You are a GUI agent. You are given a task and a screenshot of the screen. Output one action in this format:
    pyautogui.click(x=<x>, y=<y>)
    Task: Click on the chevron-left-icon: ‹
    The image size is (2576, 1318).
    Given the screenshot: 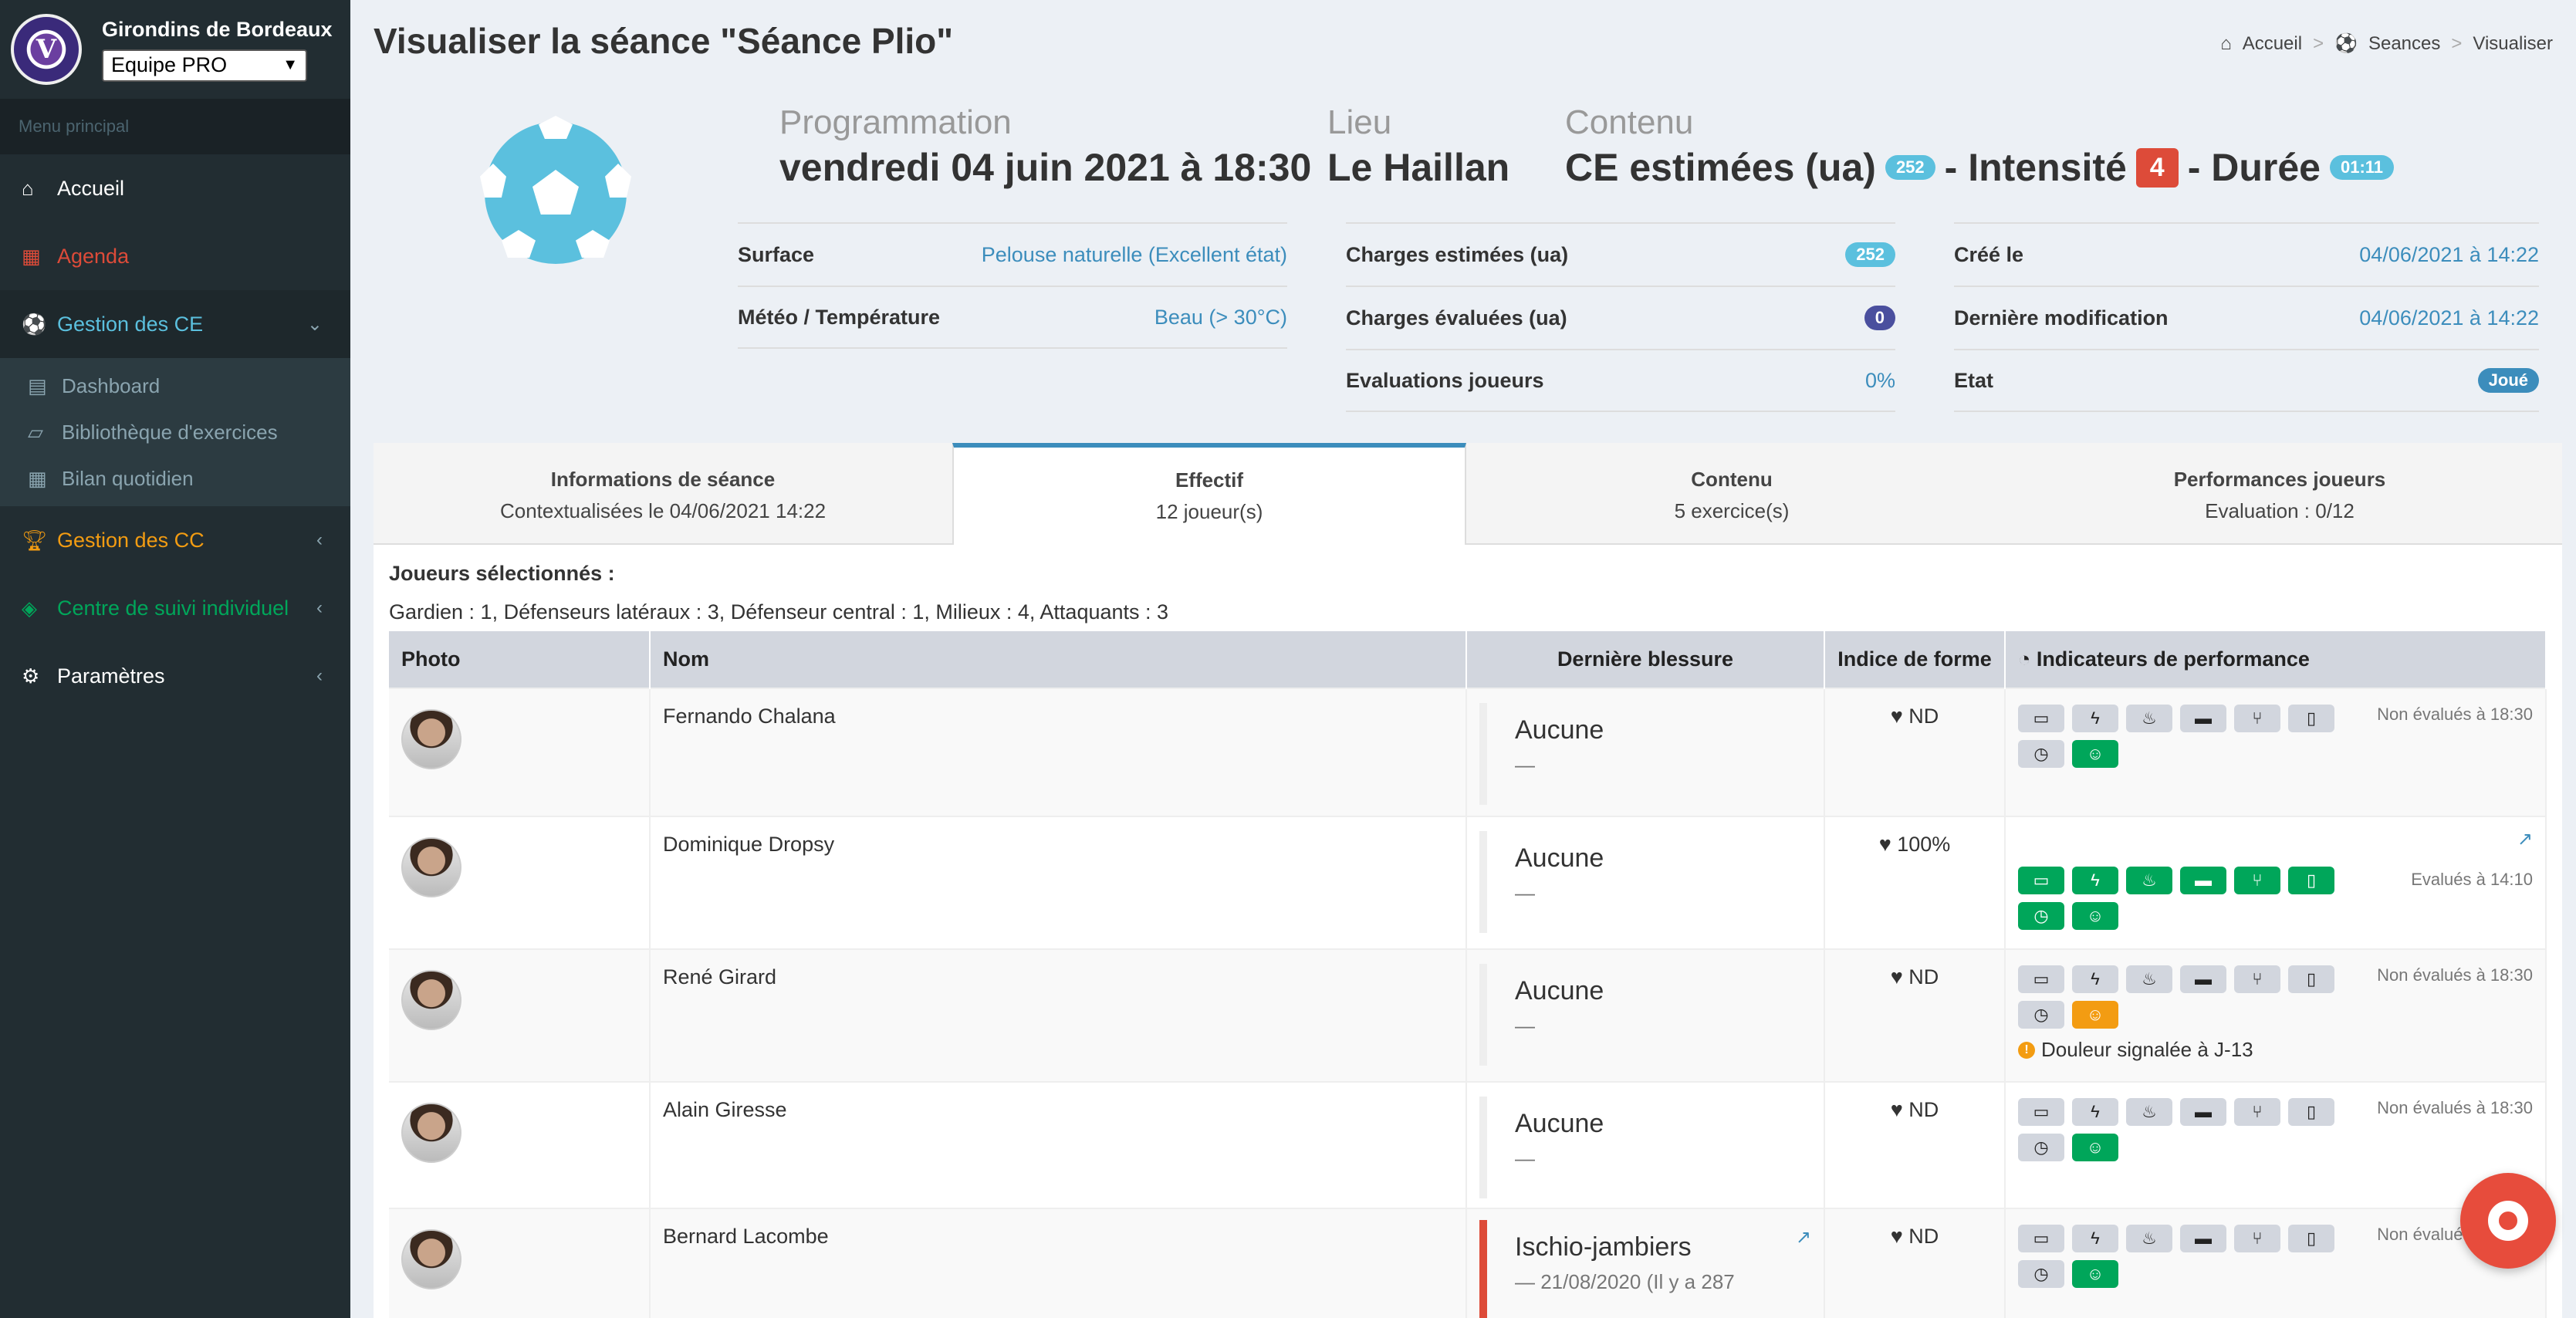 What is the action you would take?
    pyautogui.click(x=319, y=539)
    